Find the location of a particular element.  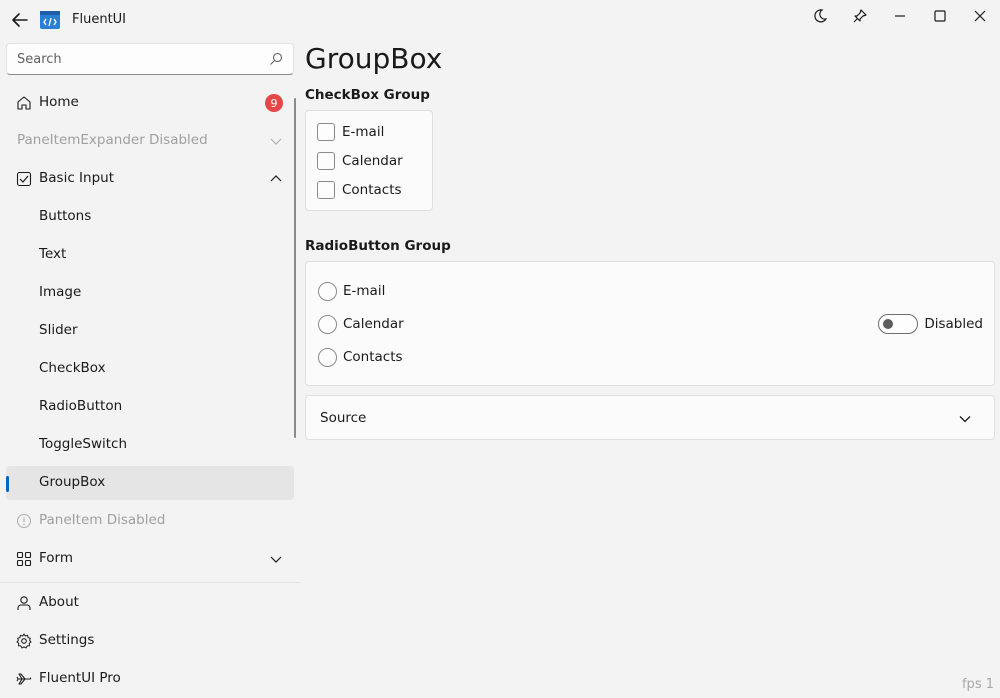

nav-item-label: Form is located at coordinates (56, 558).